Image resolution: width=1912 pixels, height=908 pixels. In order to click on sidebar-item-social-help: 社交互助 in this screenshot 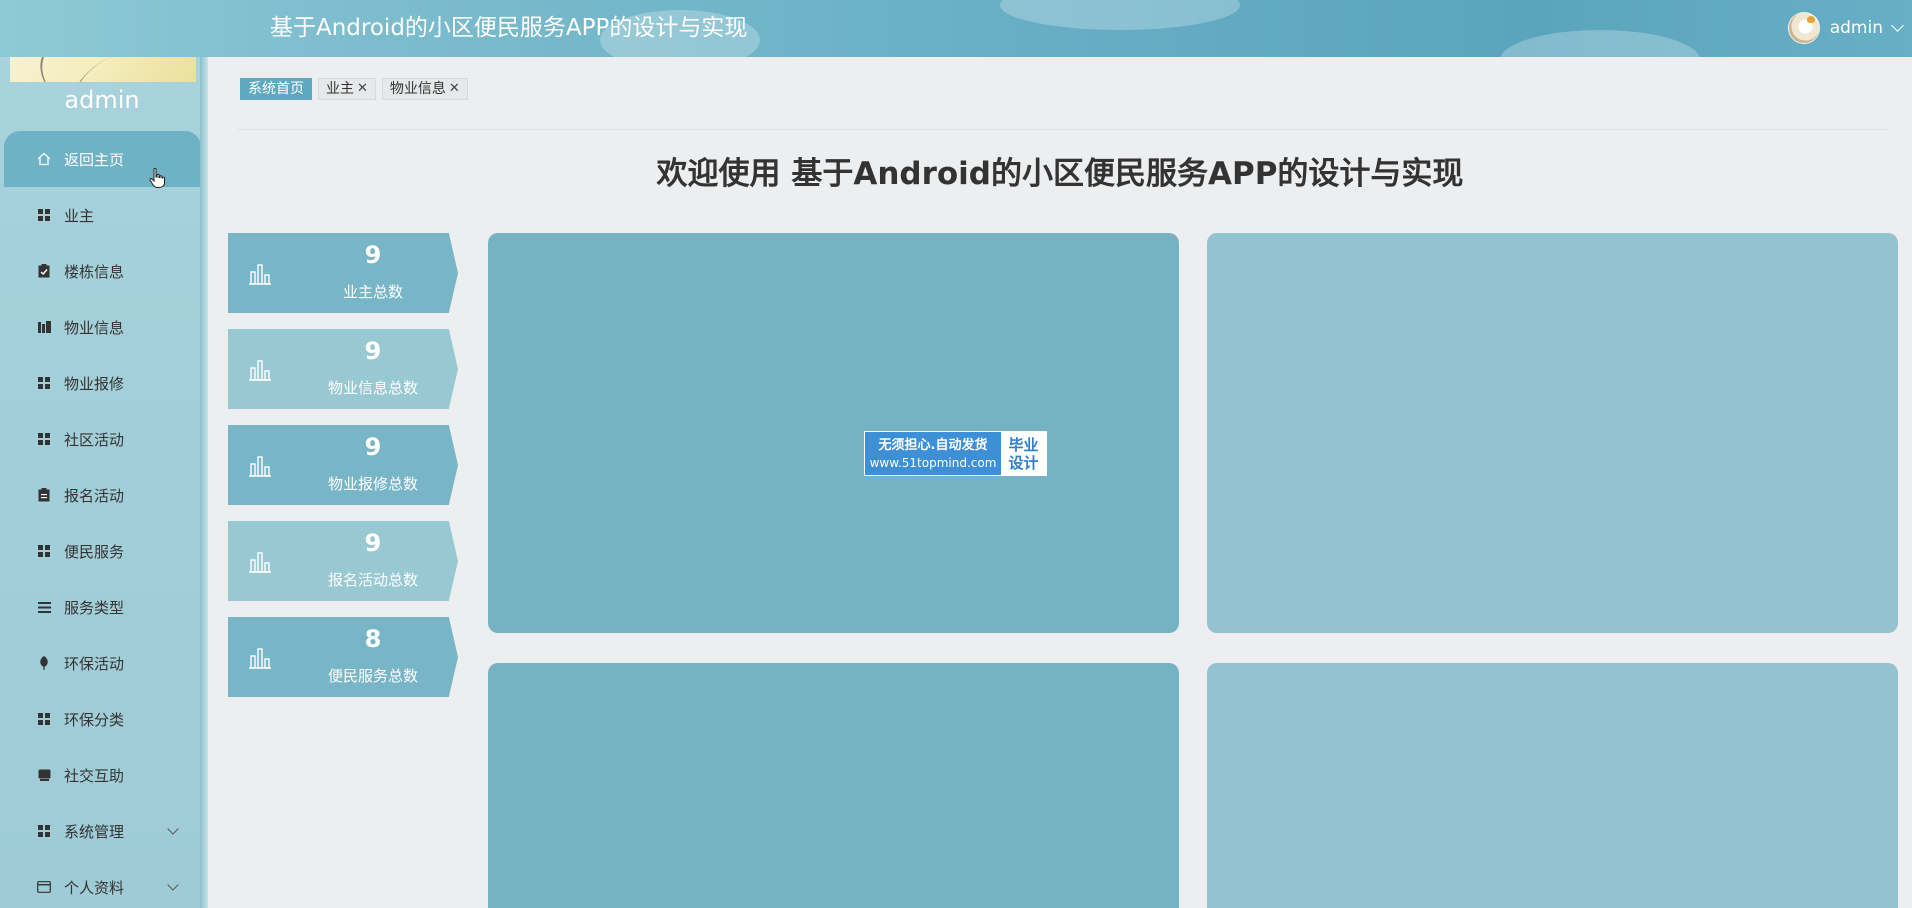, I will do `click(102, 775)`.